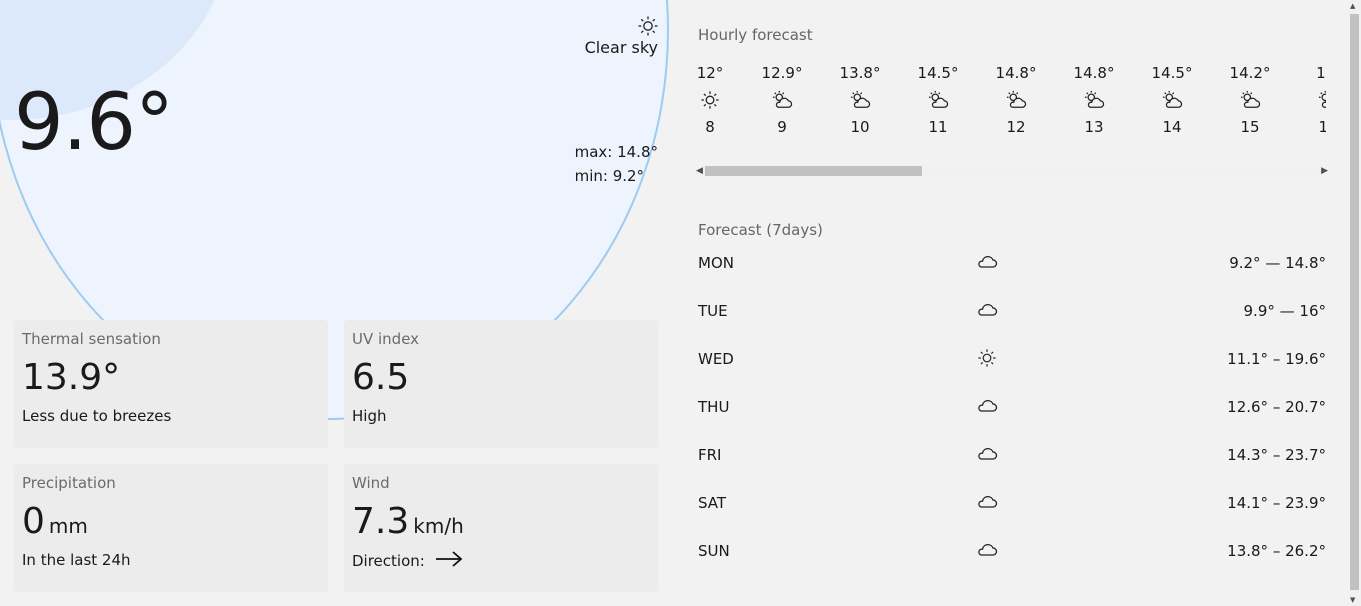 Image resolution: width=1361 pixels, height=606 pixels. Describe the element at coordinates (71, 377) in the screenshot. I see `thermal-sensation-value: 13.9°` at that location.